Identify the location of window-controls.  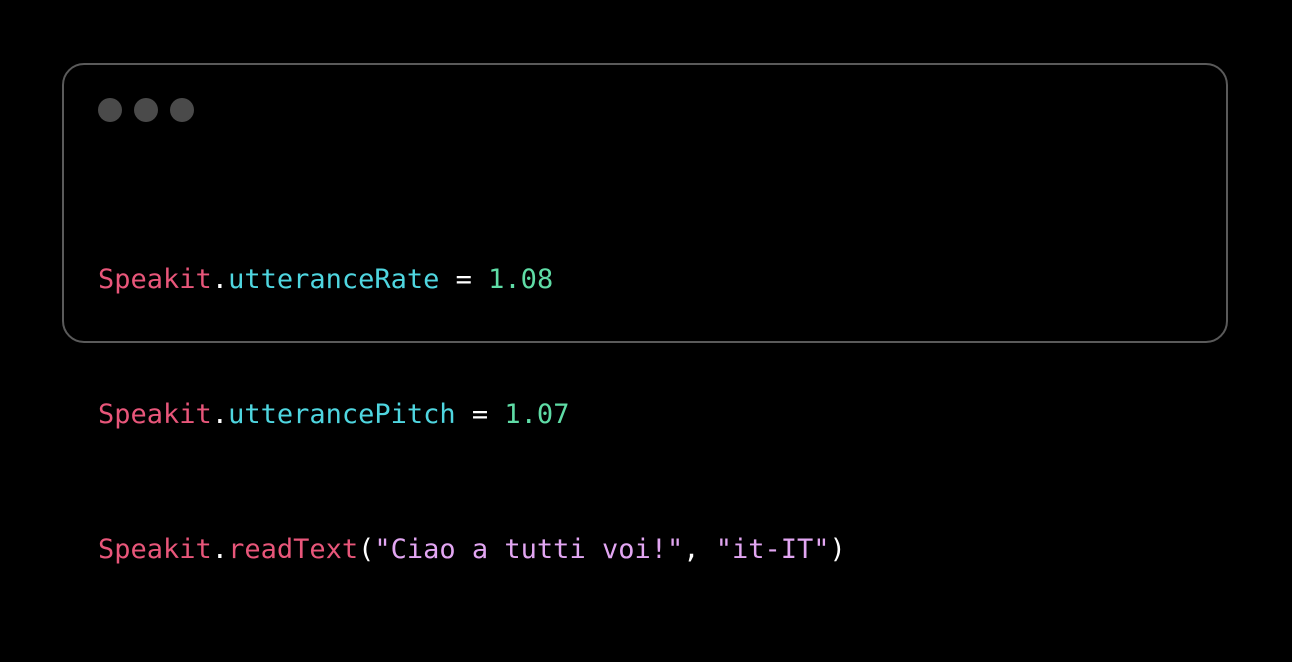
(146, 110).